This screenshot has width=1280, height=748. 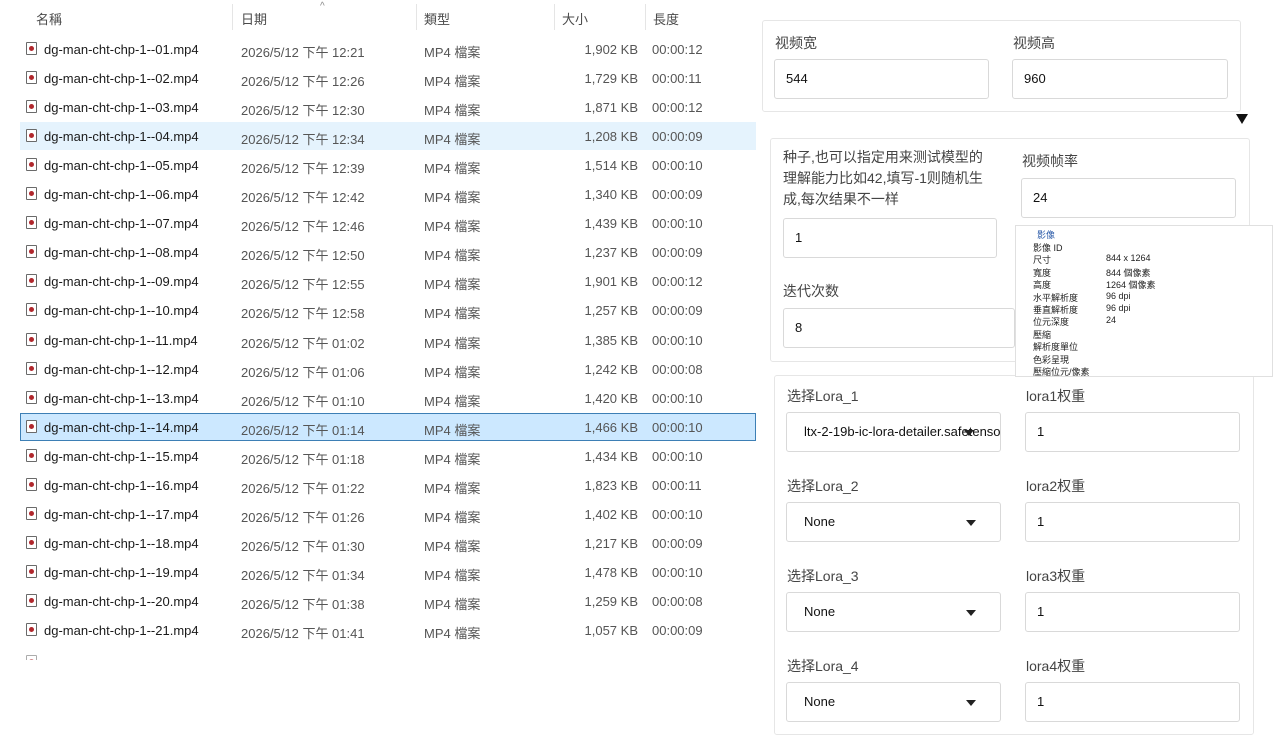 I want to click on column-name: 名稱, so click(x=49, y=18).